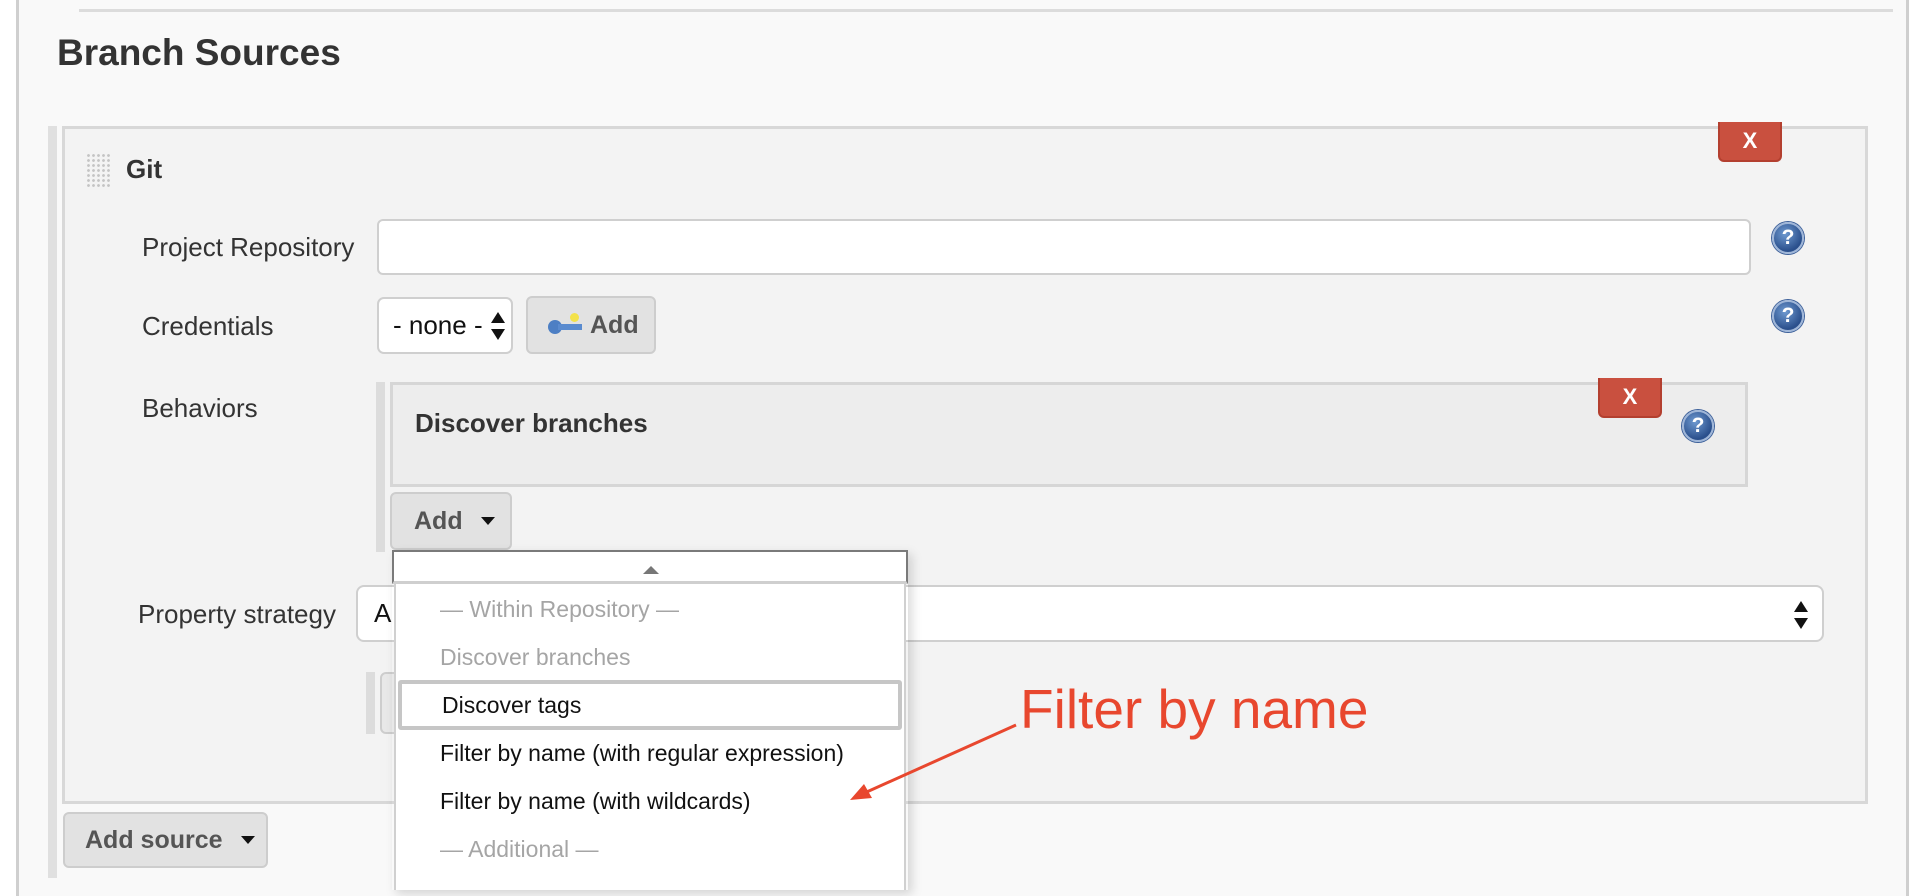 Image resolution: width=1926 pixels, height=896 pixels. I want to click on delete-git-source-button: X, so click(1750, 142).